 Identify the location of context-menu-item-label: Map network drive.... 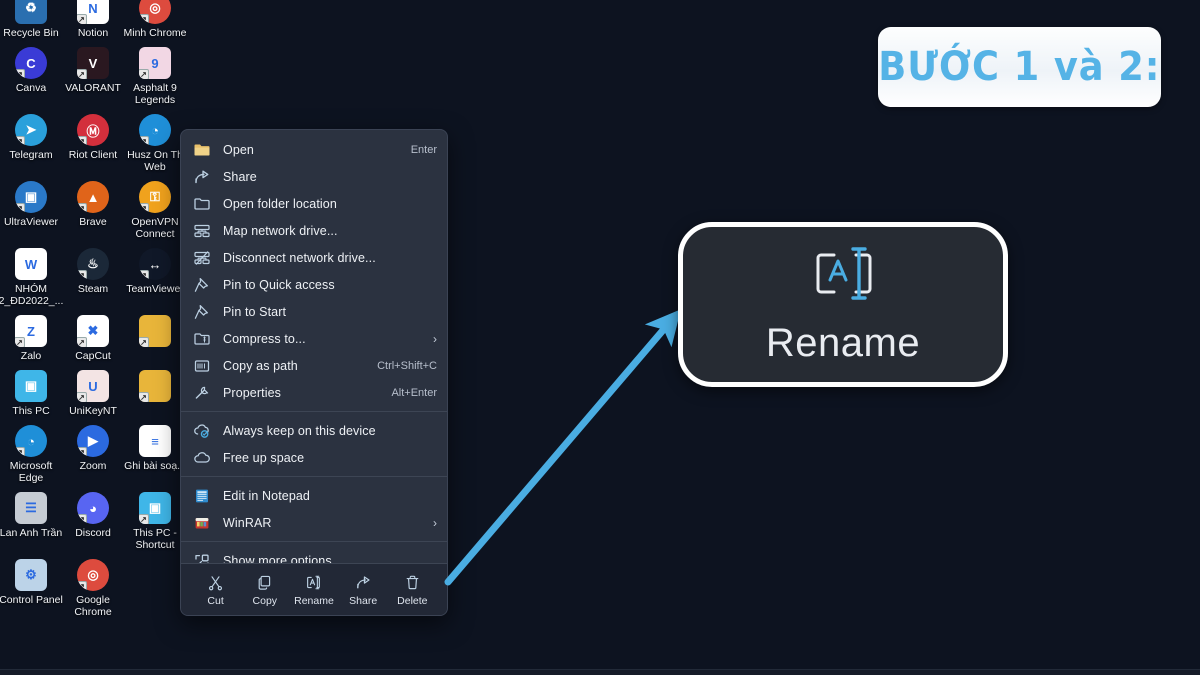
(280, 230).